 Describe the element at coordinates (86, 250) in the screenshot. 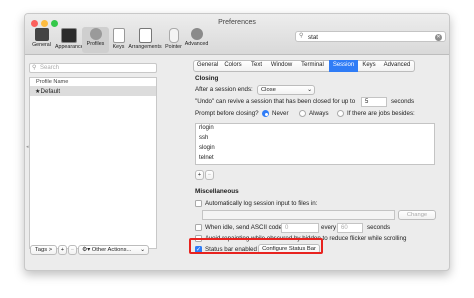

I see `gear-icon: ⚙▾` at that location.